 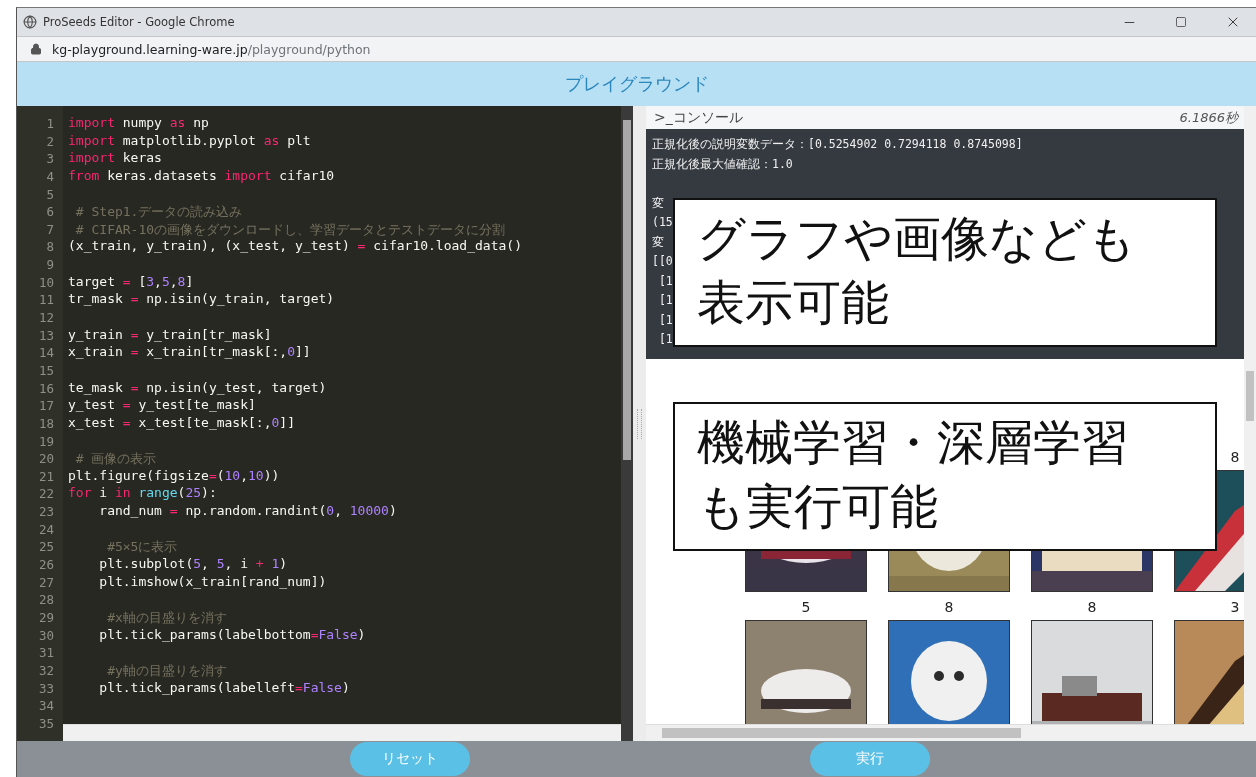 I want to click on line-number: 32, so click(x=46, y=670).